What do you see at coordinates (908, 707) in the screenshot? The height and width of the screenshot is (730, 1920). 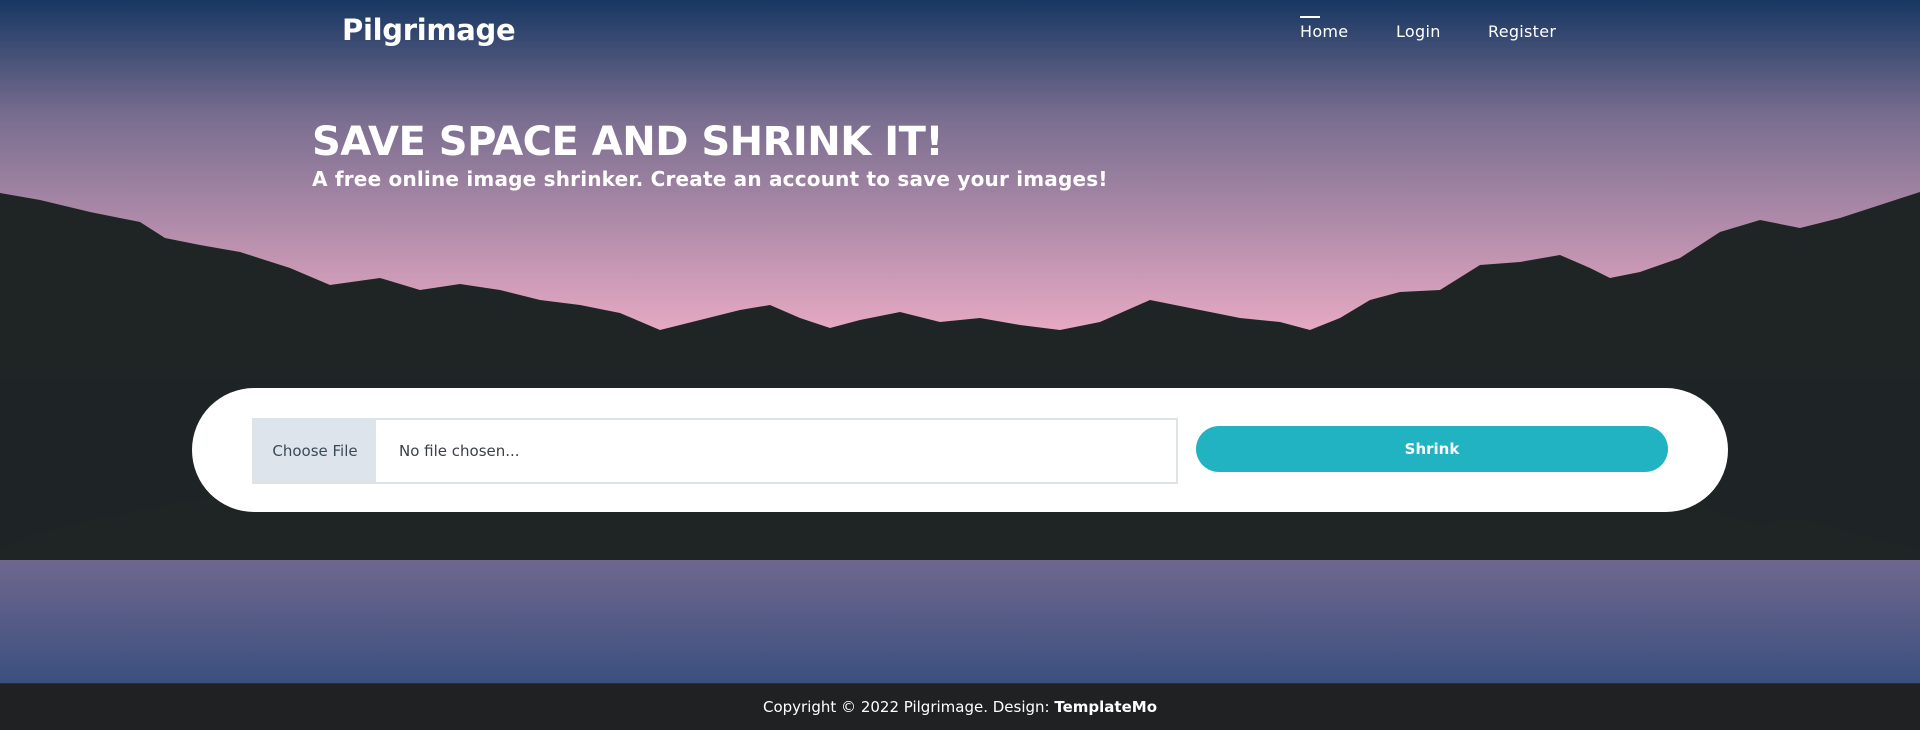 I see `footer-copyright: Copyright © 2022 Pilgrimage. Design:` at bounding box center [908, 707].